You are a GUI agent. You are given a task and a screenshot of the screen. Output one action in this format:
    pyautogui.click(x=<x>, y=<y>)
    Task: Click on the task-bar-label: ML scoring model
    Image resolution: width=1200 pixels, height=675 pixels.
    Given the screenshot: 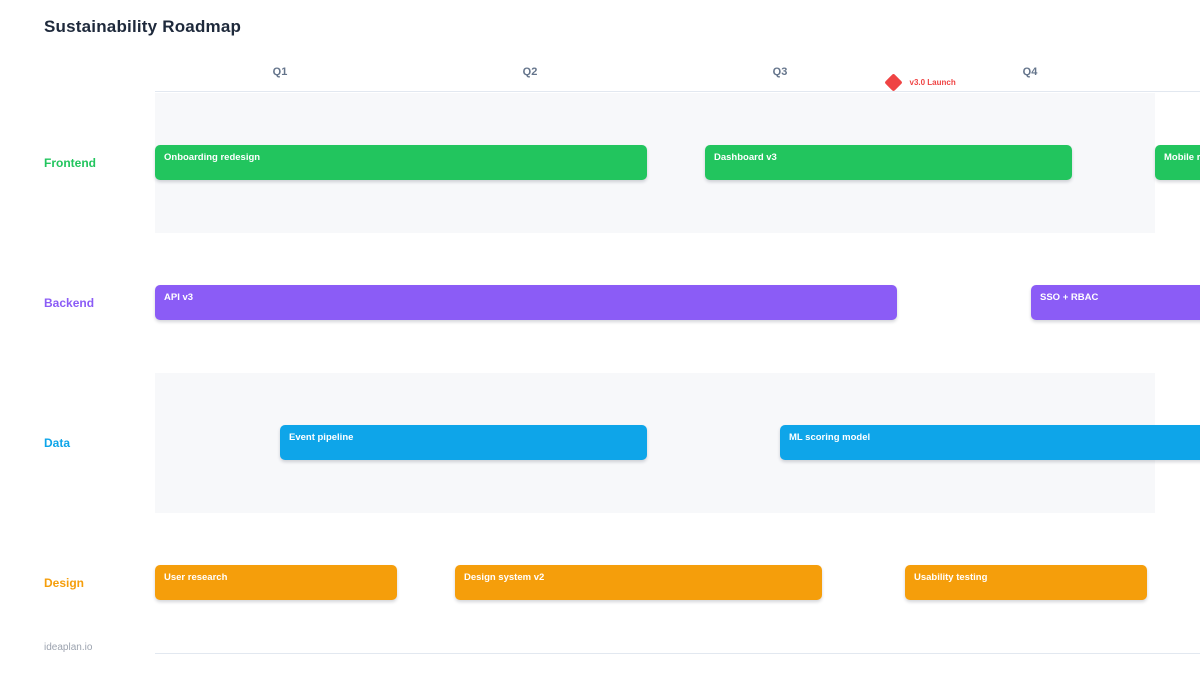 What is the action you would take?
    pyautogui.click(x=830, y=437)
    